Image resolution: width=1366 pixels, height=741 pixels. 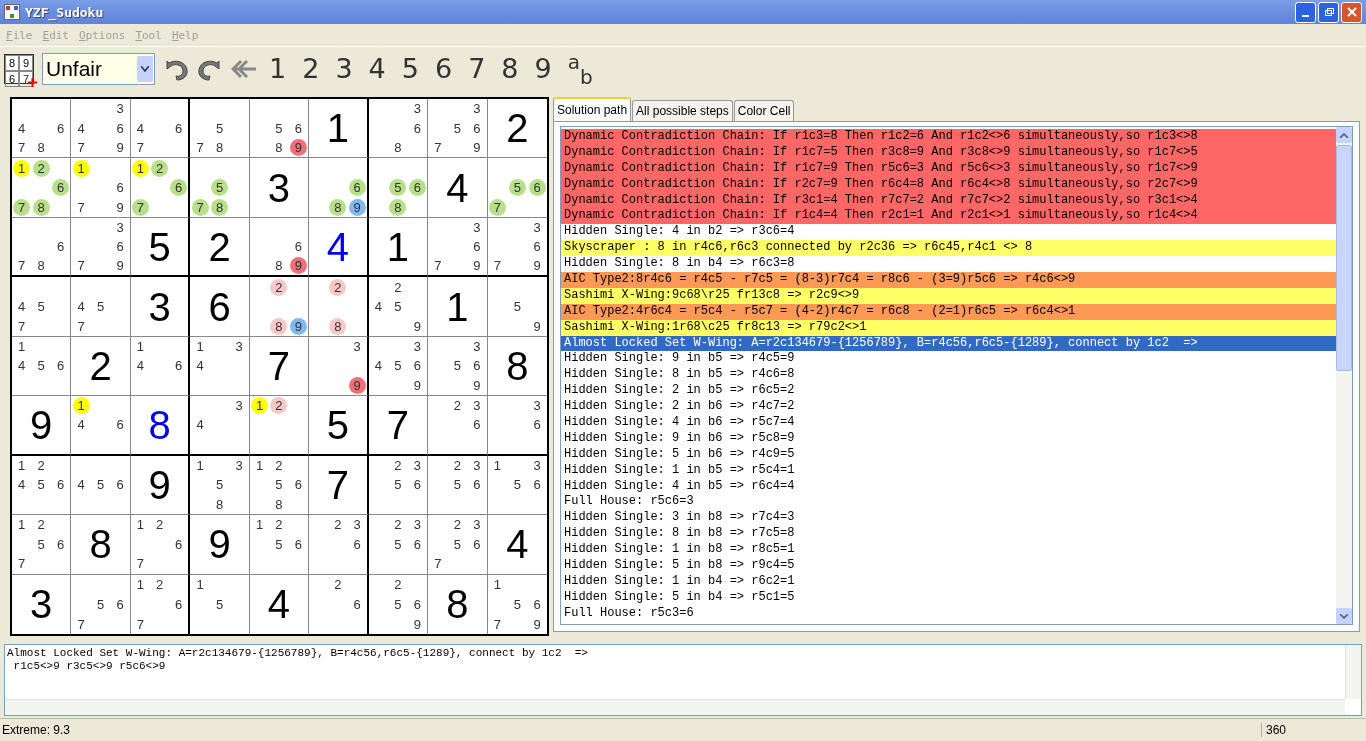 What do you see at coordinates (160, 129) in the screenshot?
I see `board-cell: 4 6 7` at bounding box center [160, 129].